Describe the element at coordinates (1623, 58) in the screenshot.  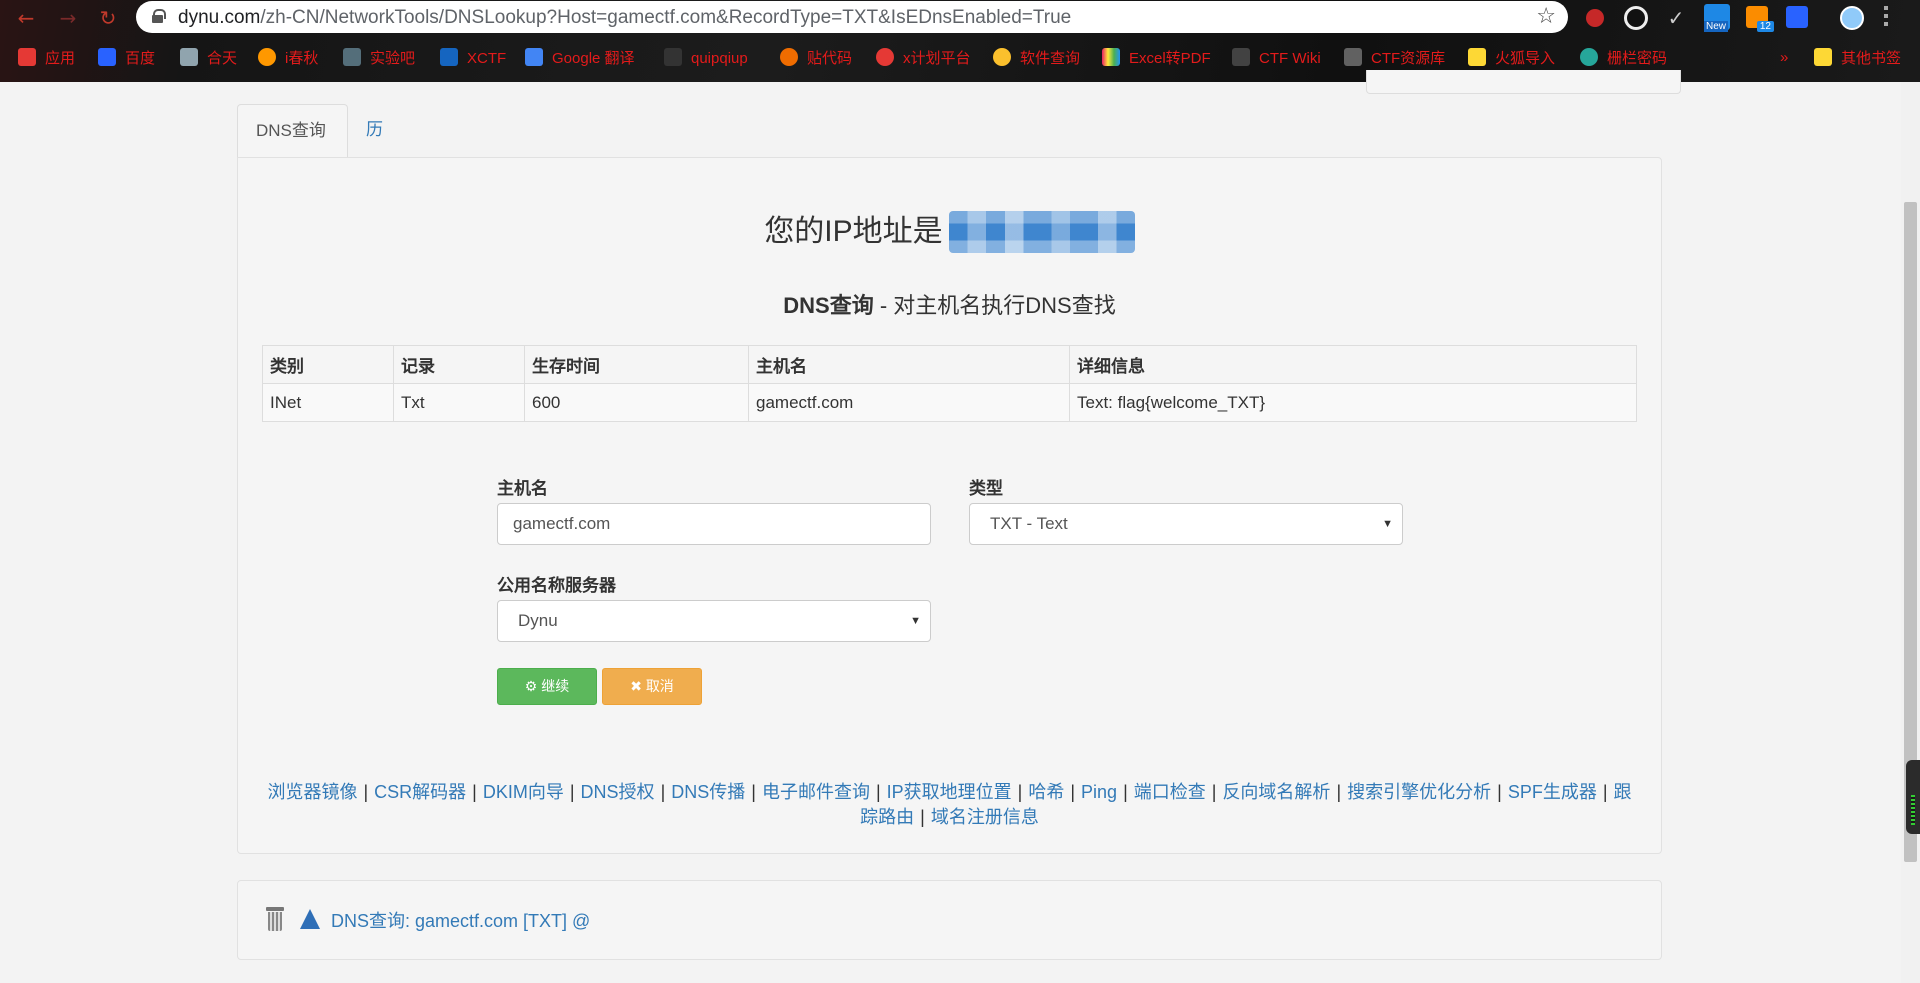
I see `bookmark-item: 栅栏密码` at that location.